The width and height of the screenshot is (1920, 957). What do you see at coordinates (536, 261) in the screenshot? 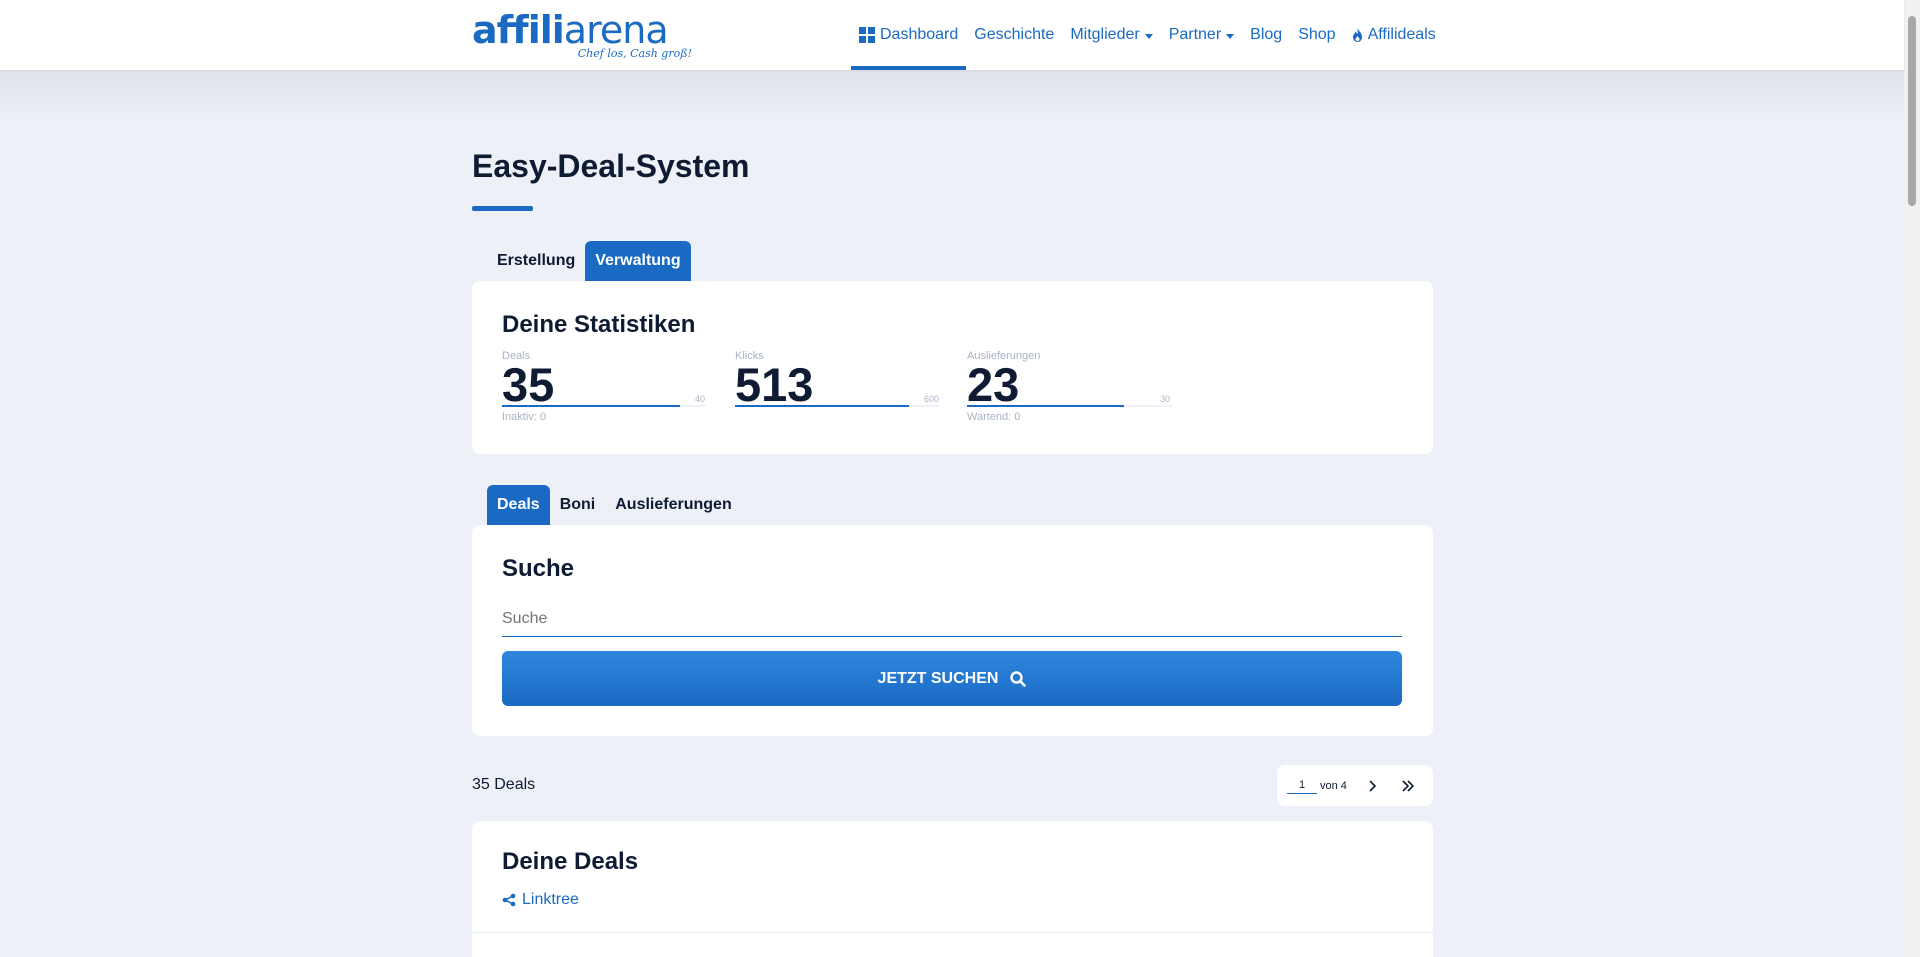
I see `tab-erstellung: Erstellung` at bounding box center [536, 261].